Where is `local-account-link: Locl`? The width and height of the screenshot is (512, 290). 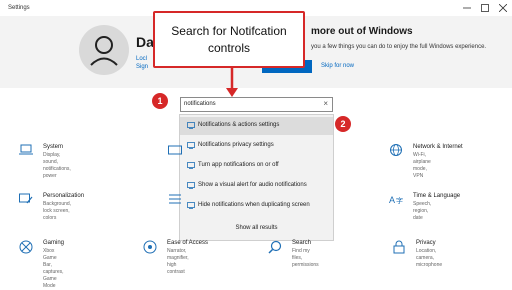 local-account-link: Locl is located at coordinates (141, 59).